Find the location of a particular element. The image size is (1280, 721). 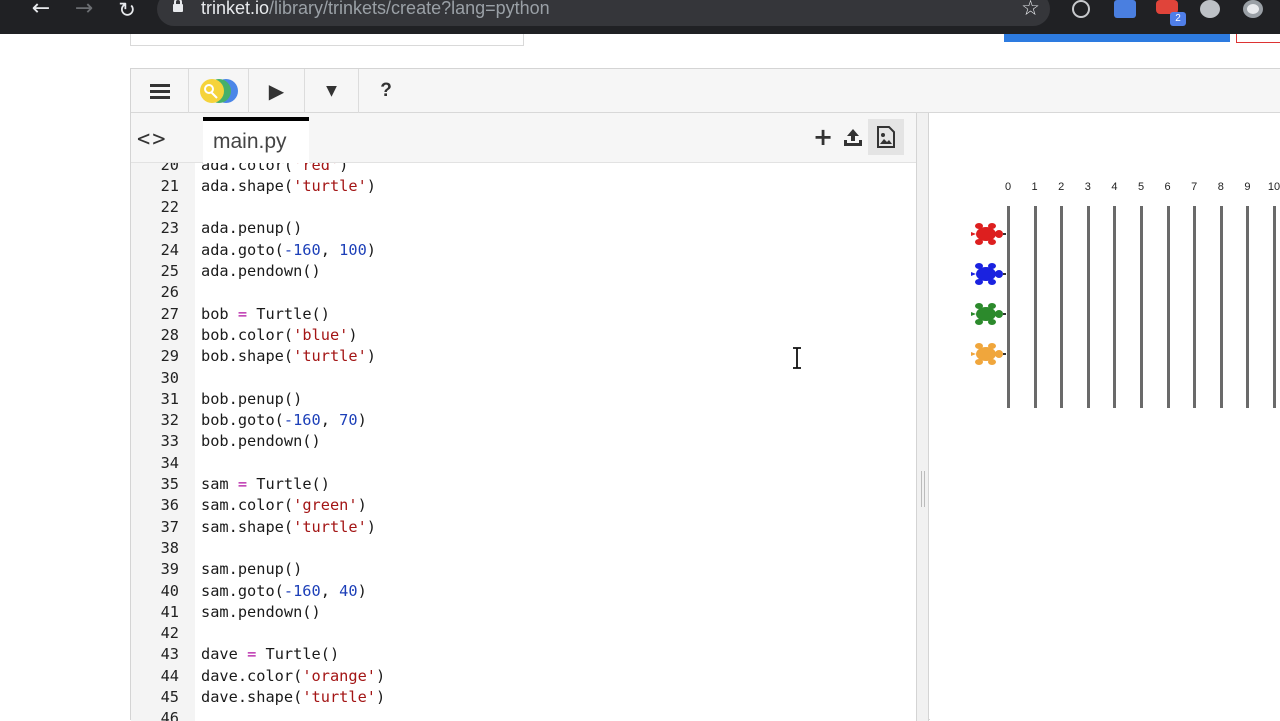

code-line: 44 dave.color('orange') is located at coordinates (523, 676).